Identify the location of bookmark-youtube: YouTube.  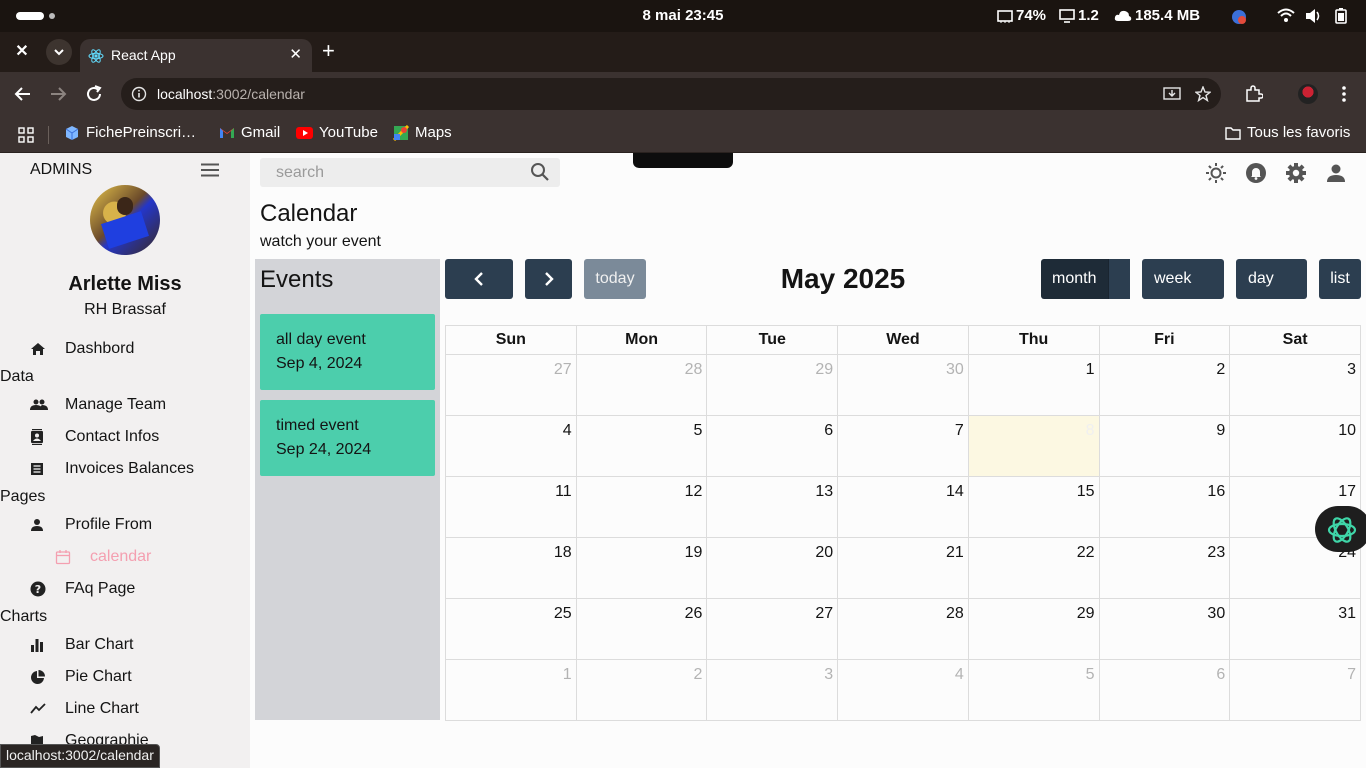
(337, 132).